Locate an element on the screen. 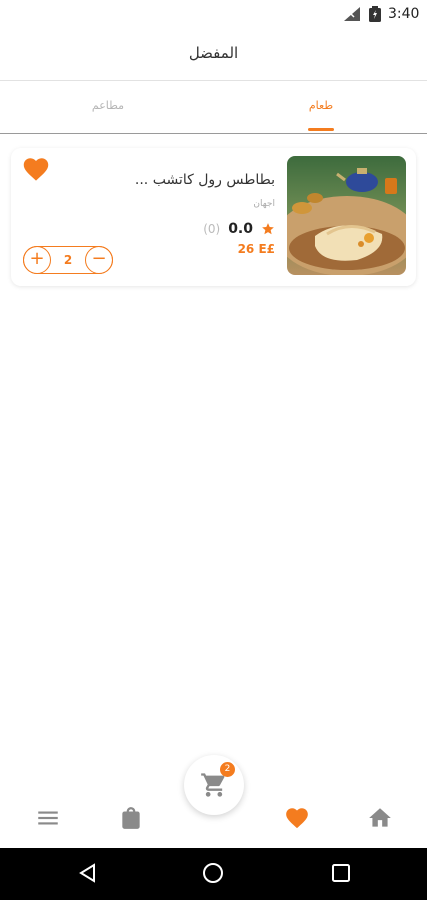 Image resolution: width=427 pixels, height=900 pixels. minus-icon: − is located at coordinates (99, 258).